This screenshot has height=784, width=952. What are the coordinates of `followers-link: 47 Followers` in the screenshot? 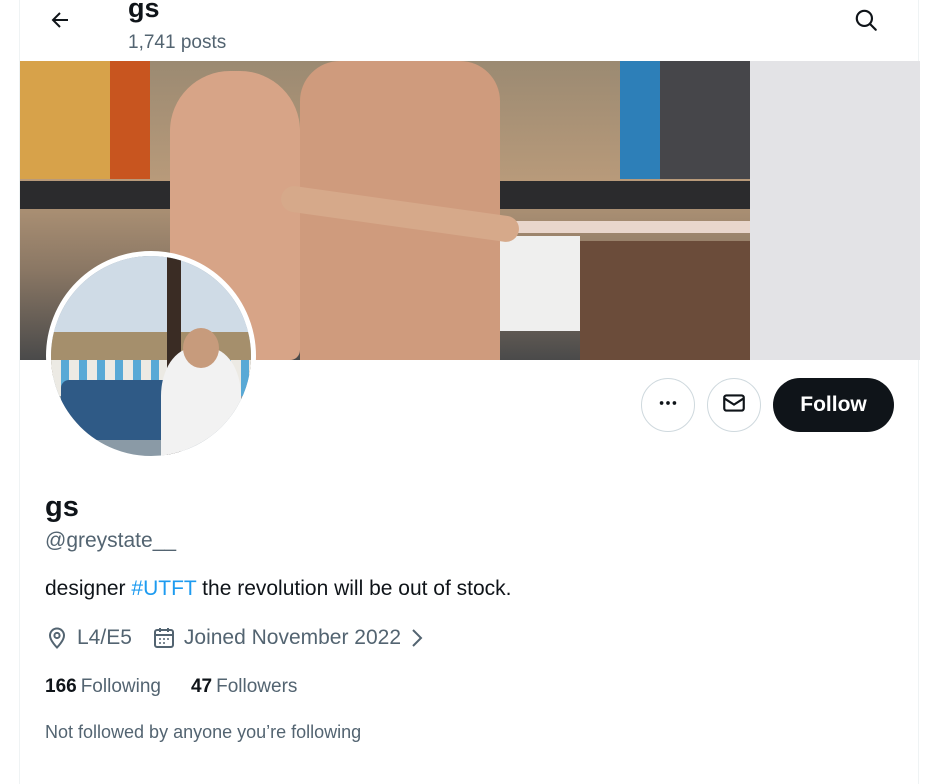 It's located at (244, 687).